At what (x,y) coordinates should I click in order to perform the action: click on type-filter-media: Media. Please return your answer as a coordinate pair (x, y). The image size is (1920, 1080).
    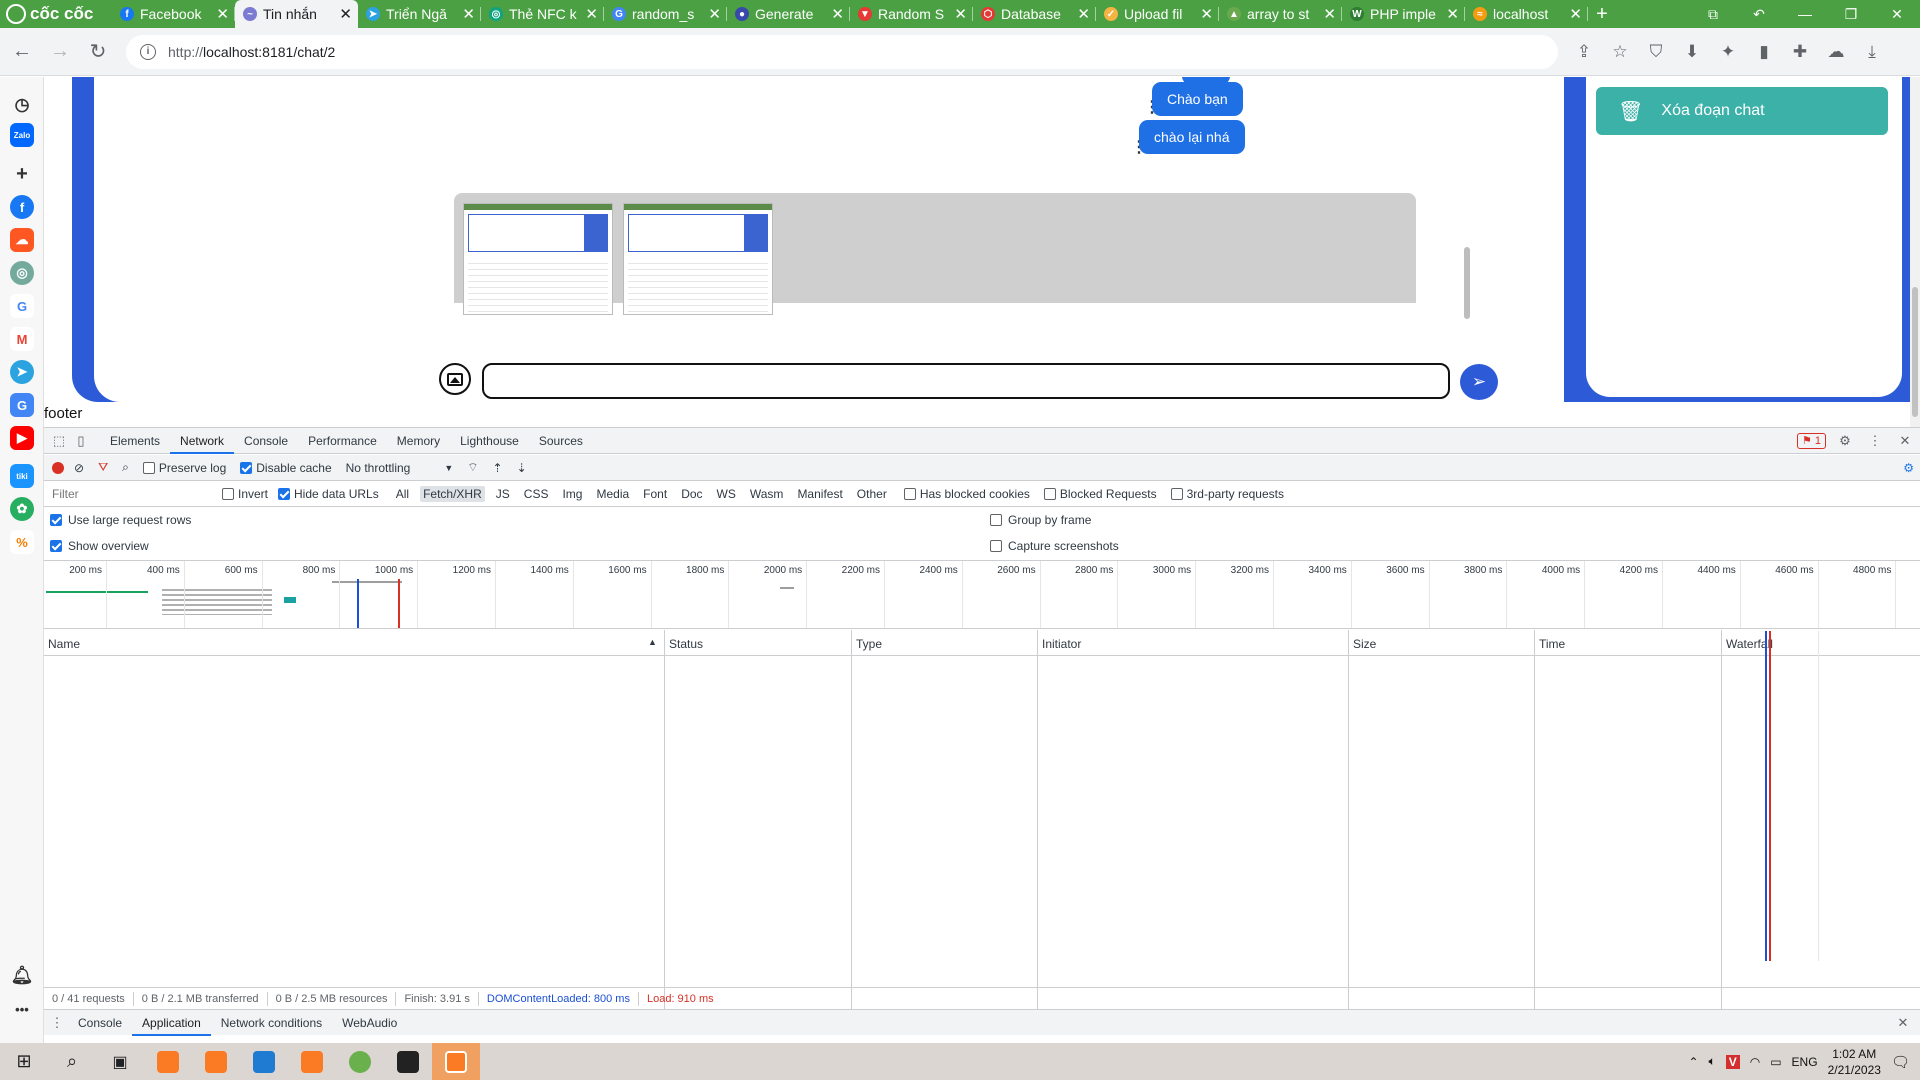
    Looking at the image, I should click on (612, 494).